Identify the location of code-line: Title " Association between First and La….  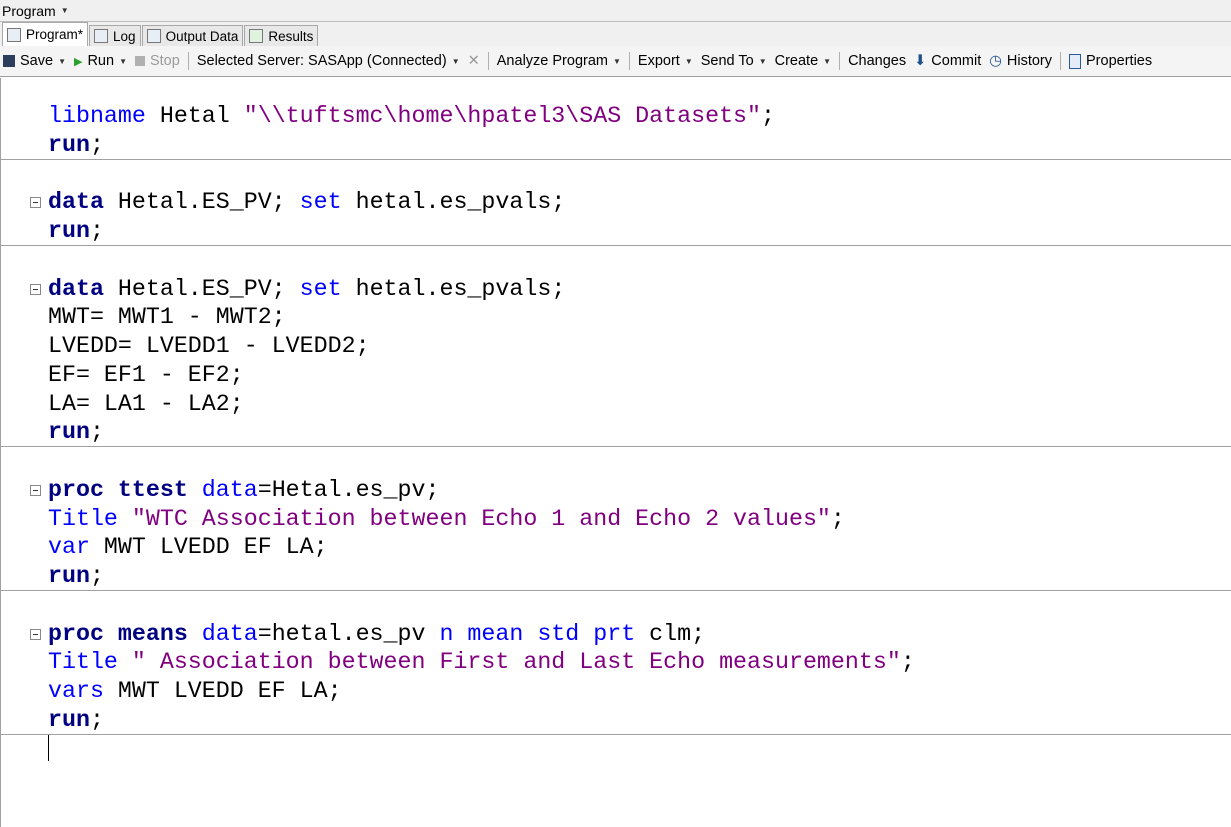
(616, 662).